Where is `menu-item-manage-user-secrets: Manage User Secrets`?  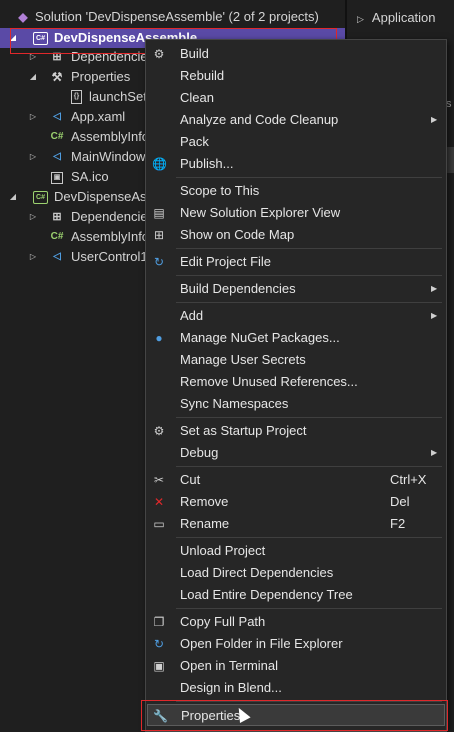 menu-item-manage-user-secrets: Manage User Secrets is located at coordinates (296, 360).